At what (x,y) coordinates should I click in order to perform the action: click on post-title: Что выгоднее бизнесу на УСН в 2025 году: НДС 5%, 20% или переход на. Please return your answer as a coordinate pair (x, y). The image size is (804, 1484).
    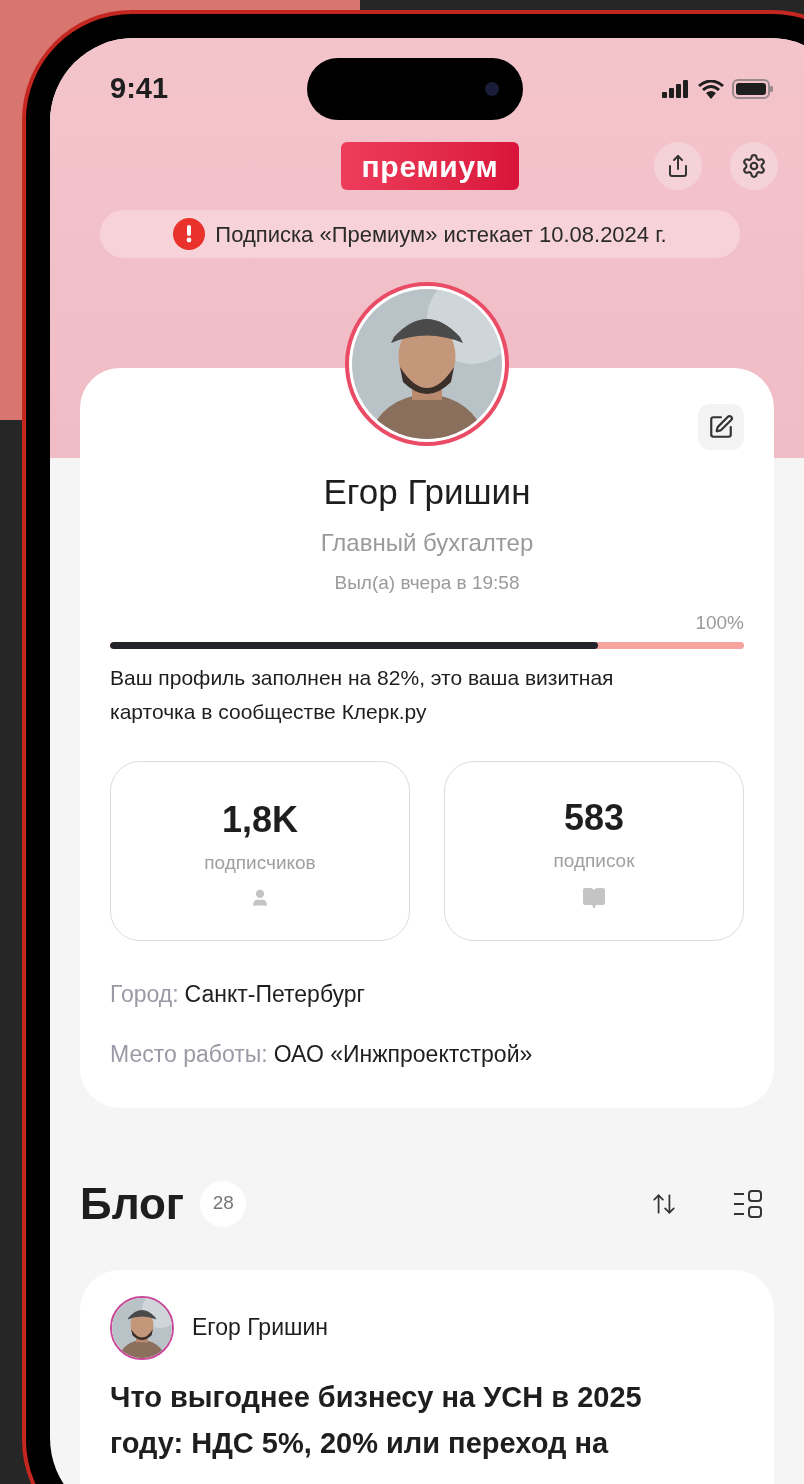
    Looking at the image, I should click on (376, 1420).